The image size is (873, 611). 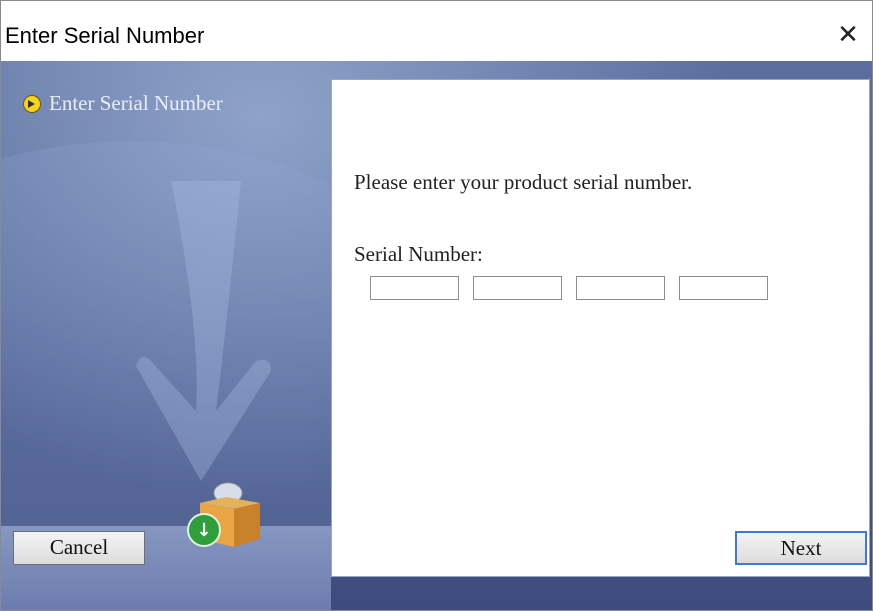 I want to click on serial-prompt-text: Please enter your product serial number., so click(x=523, y=182).